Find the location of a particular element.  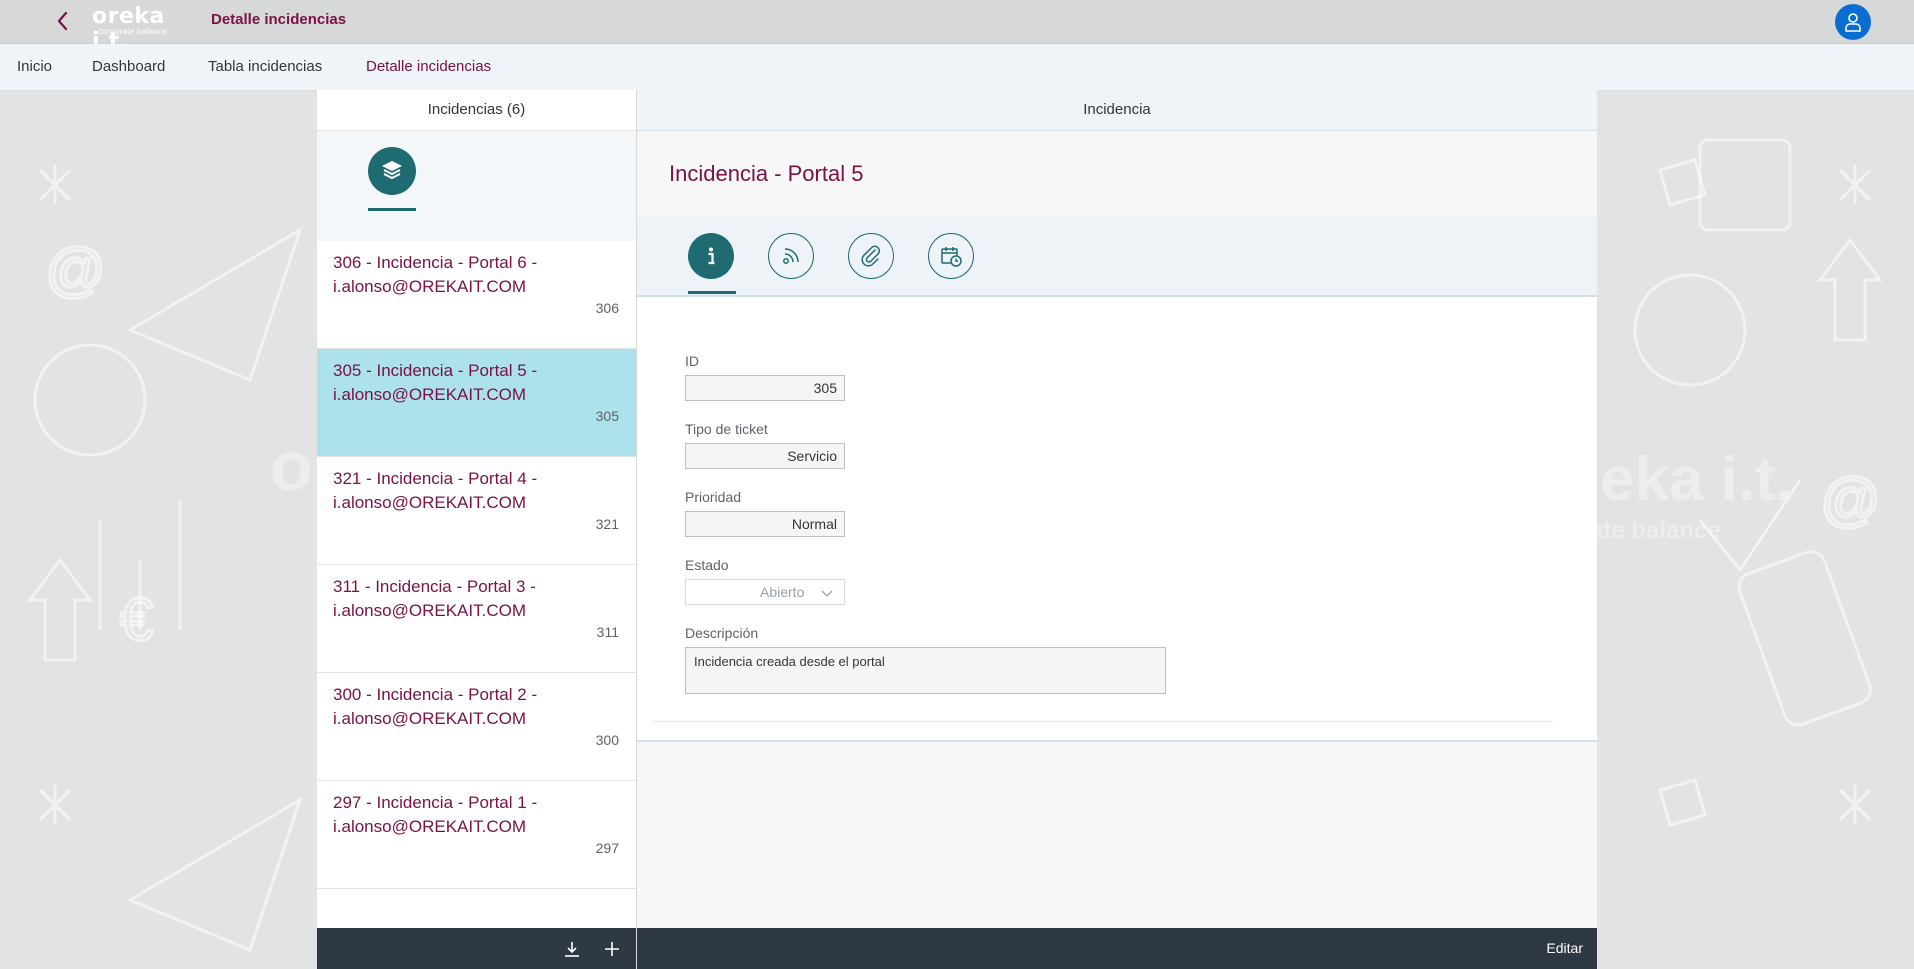

id-field: 305 is located at coordinates (765, 388).